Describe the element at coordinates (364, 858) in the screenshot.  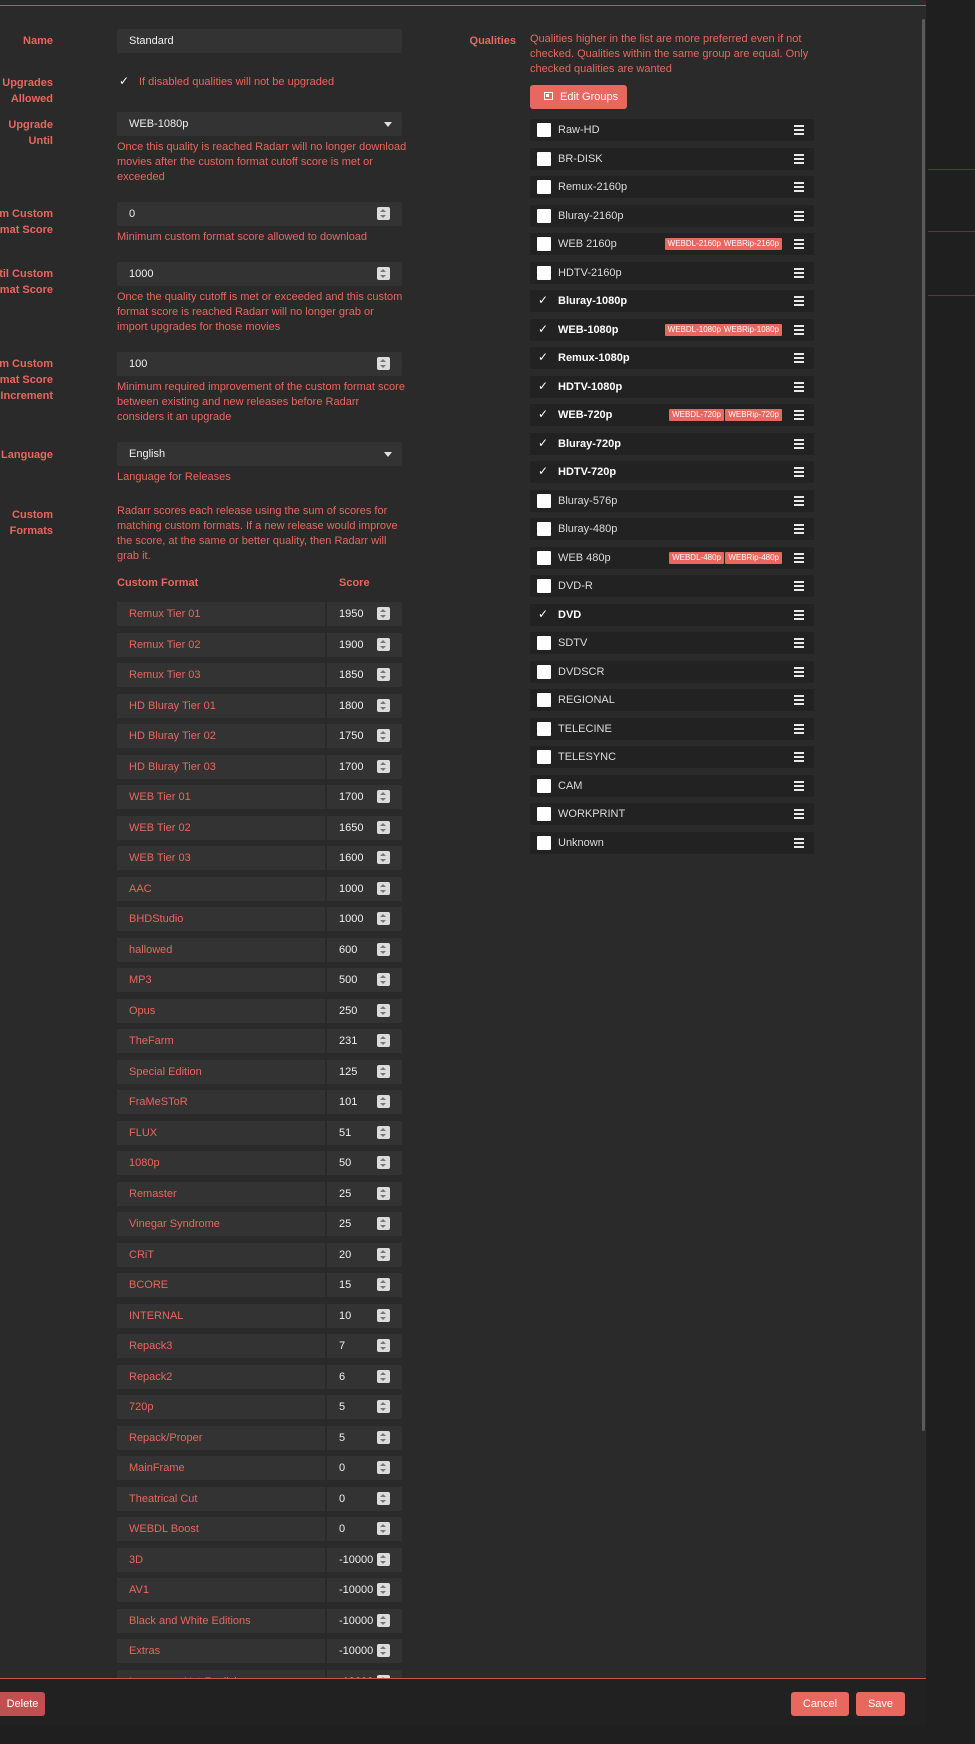
I see `custom-format-score-input: 1600` at that location.